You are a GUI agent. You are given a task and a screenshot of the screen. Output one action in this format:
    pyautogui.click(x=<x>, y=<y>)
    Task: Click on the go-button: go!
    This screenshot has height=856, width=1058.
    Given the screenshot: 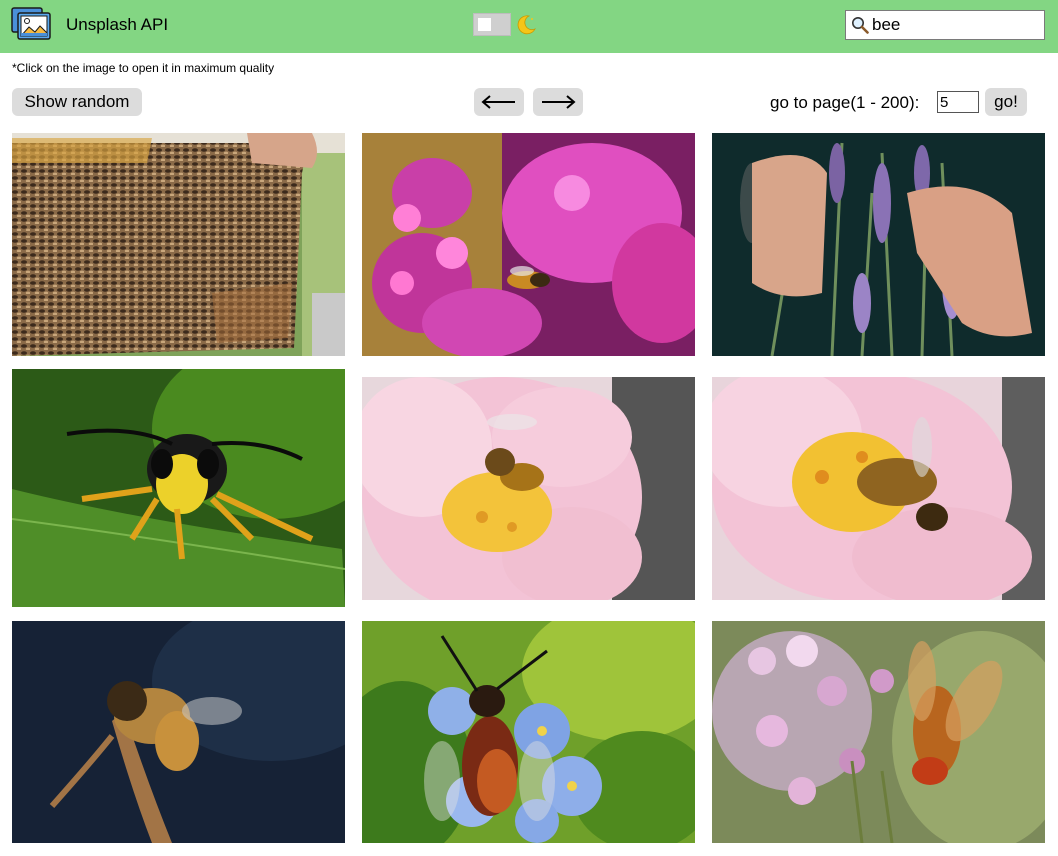 What is the action you would take?
    pyautogui.click(x=1006, y=102)
    